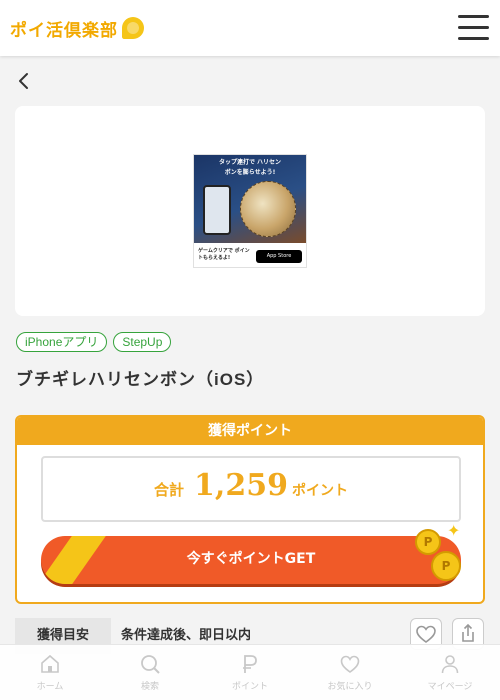  I want to click on banner-headline: タップ連打で ハリセンボンを膨らせよう!, so click(250, 167).